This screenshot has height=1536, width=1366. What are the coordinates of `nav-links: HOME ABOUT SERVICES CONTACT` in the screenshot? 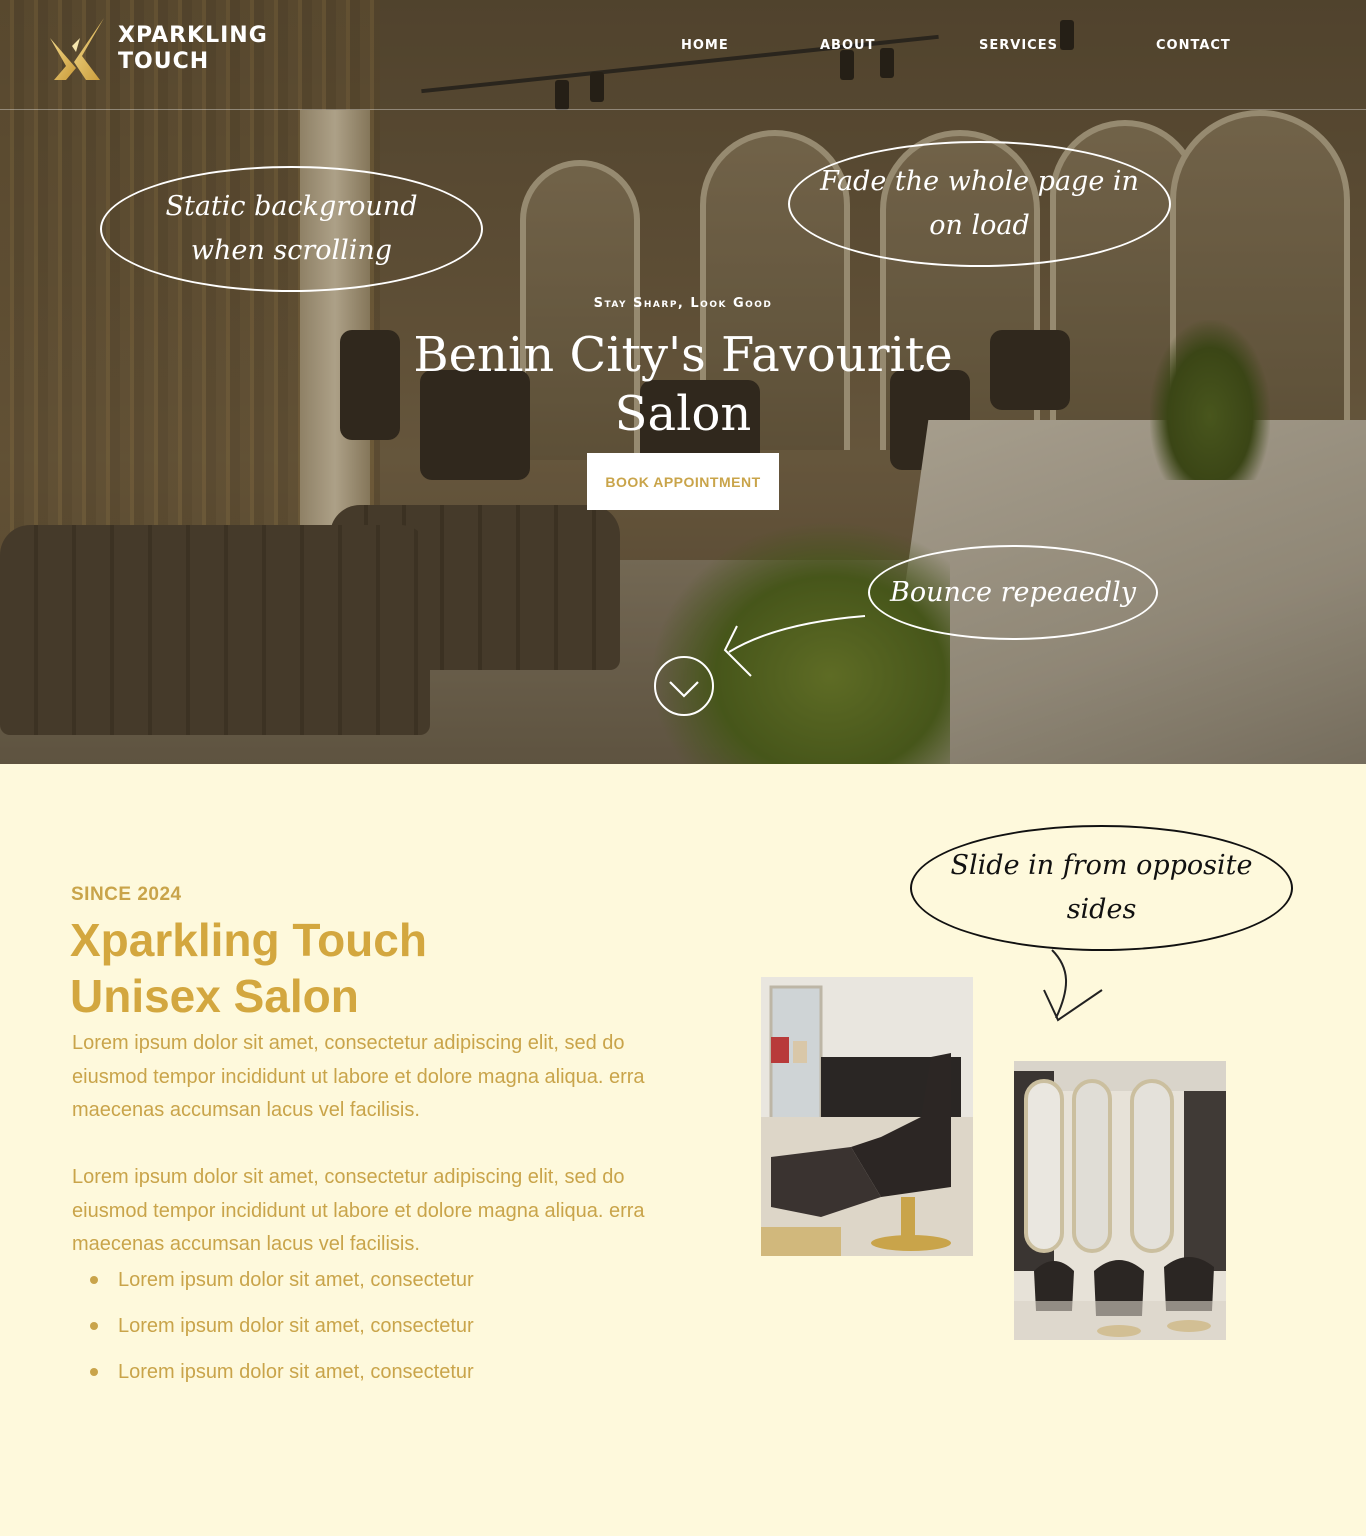 It's located at (683, 48).